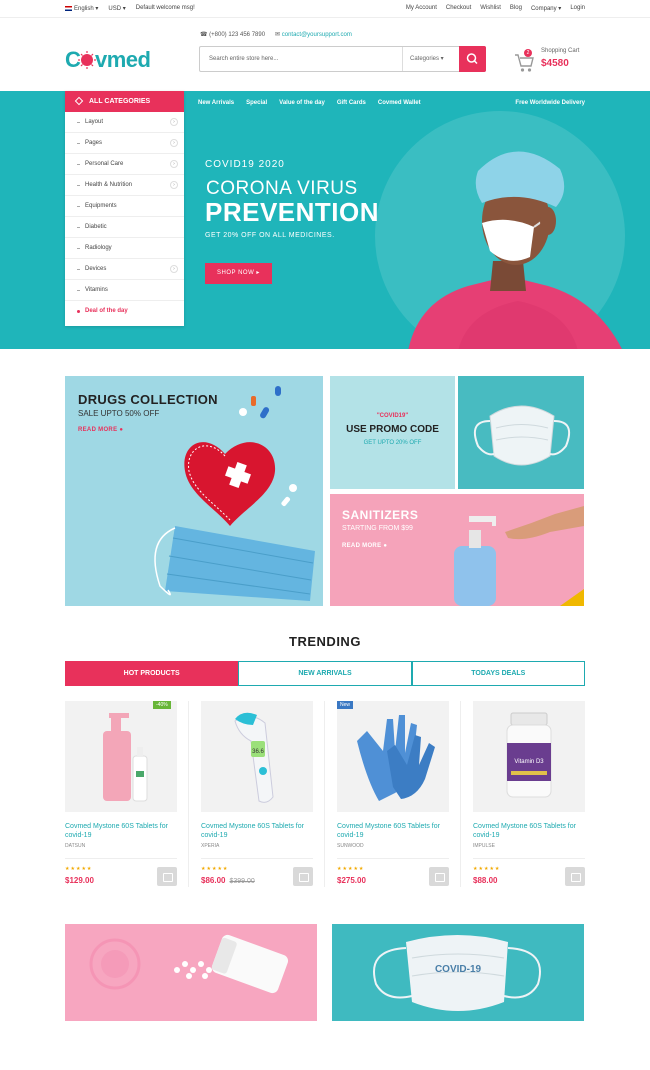 The height and width of the screenshot is (1070, 650). Describe the element at coordinates (421, 8) in the screenshot. I see `my-account-link: My Account` at that location.